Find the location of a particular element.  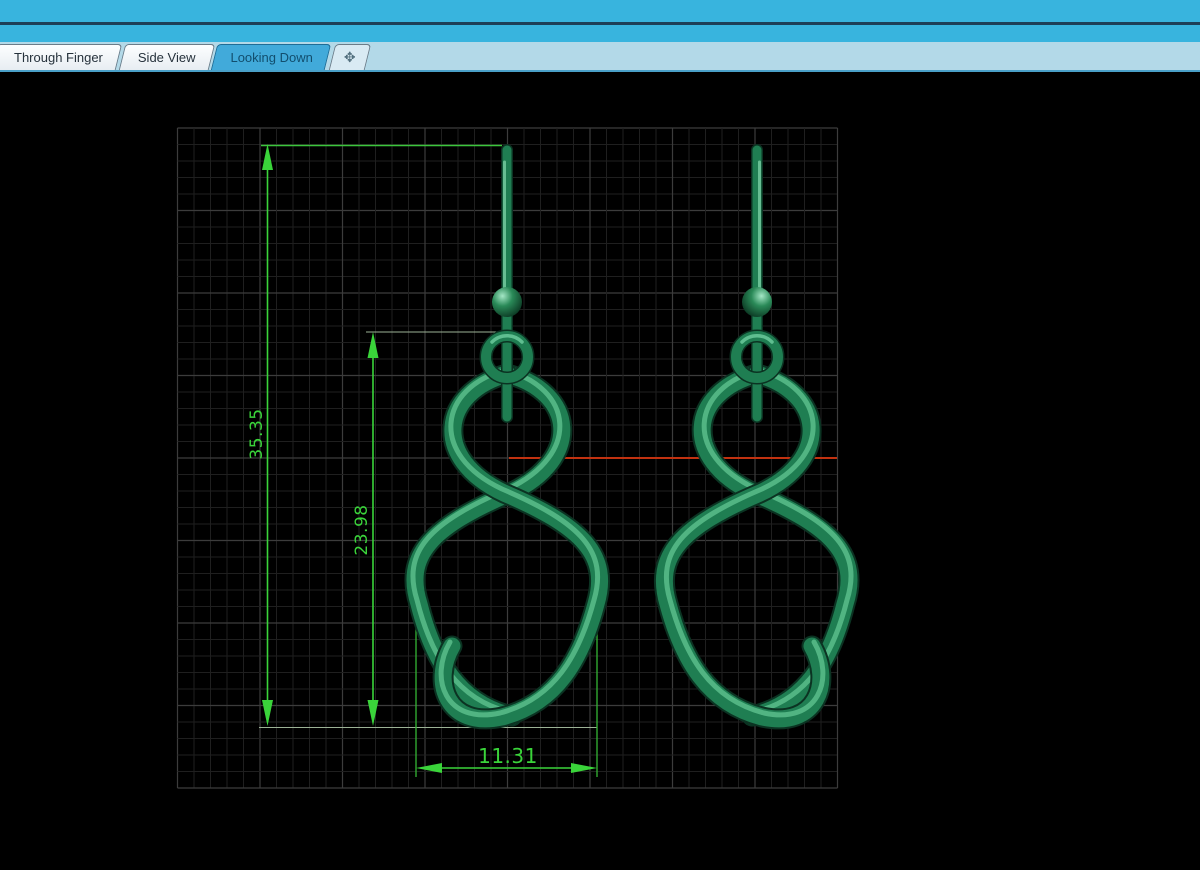

dim-text-overall-height: 35.35 is located at coordinates (257, 433).